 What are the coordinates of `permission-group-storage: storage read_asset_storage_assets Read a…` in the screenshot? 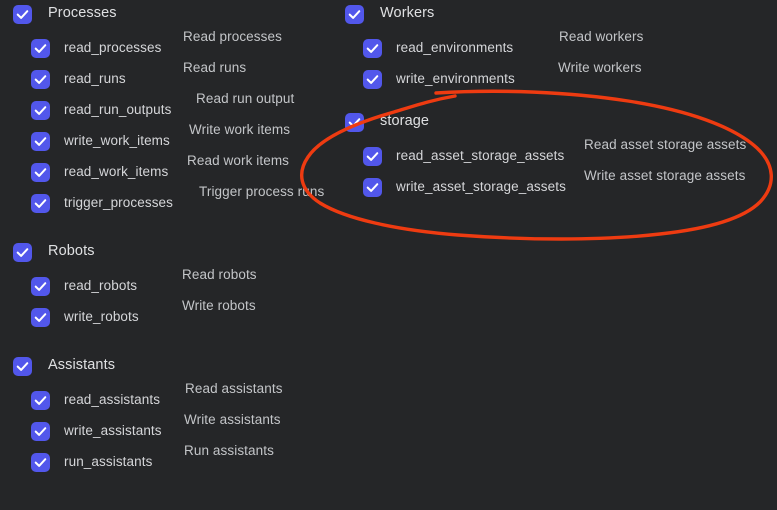 It's located at (554, 155).